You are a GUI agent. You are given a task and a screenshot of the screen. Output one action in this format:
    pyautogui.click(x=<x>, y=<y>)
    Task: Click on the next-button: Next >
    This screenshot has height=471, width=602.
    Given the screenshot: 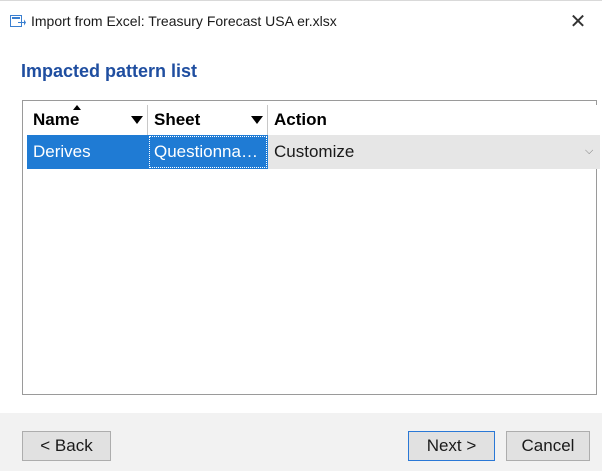 What is the action you would take?
    pyautogui.click(x=451, y=446)
    